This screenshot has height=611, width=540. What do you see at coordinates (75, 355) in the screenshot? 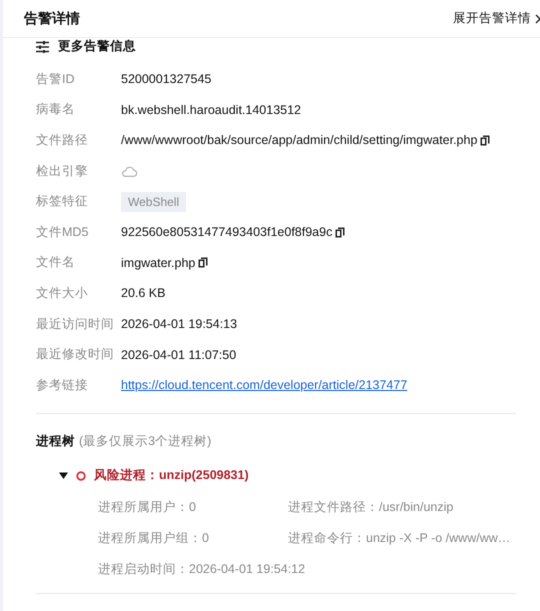
I see `field-label: 最近修改时间` at bounding box center [75, 355].